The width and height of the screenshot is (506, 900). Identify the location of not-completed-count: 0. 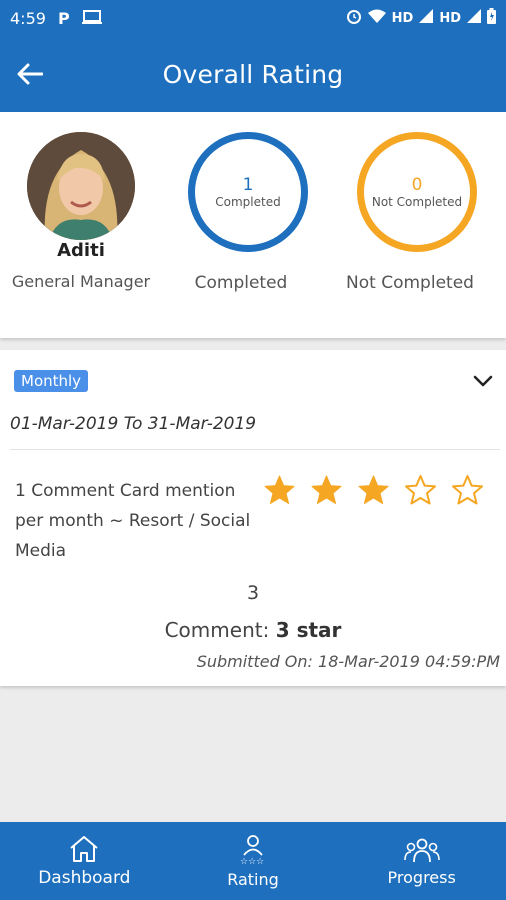
(417, 184).